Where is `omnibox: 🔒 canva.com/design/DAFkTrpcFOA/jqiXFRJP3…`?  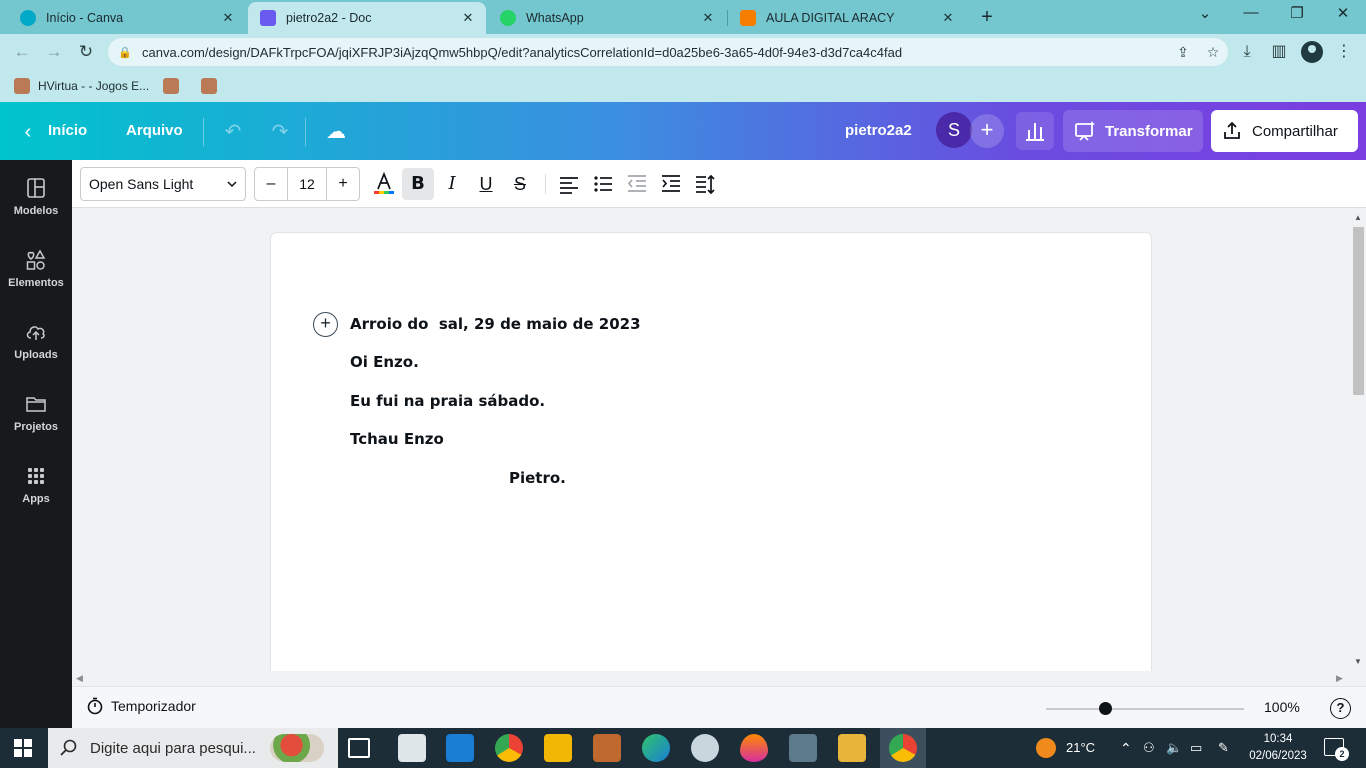 omnibox: 🔒 canva.com/design/DAFkTrpcFOA/jqiXFRJP3… is located at coordinates (668, 52).